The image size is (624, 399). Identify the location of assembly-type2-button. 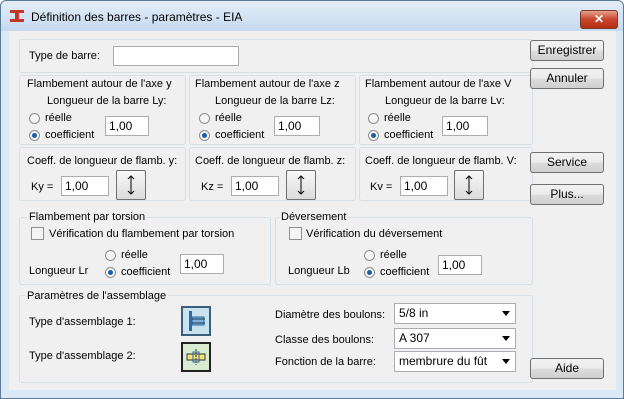
(196, 357).